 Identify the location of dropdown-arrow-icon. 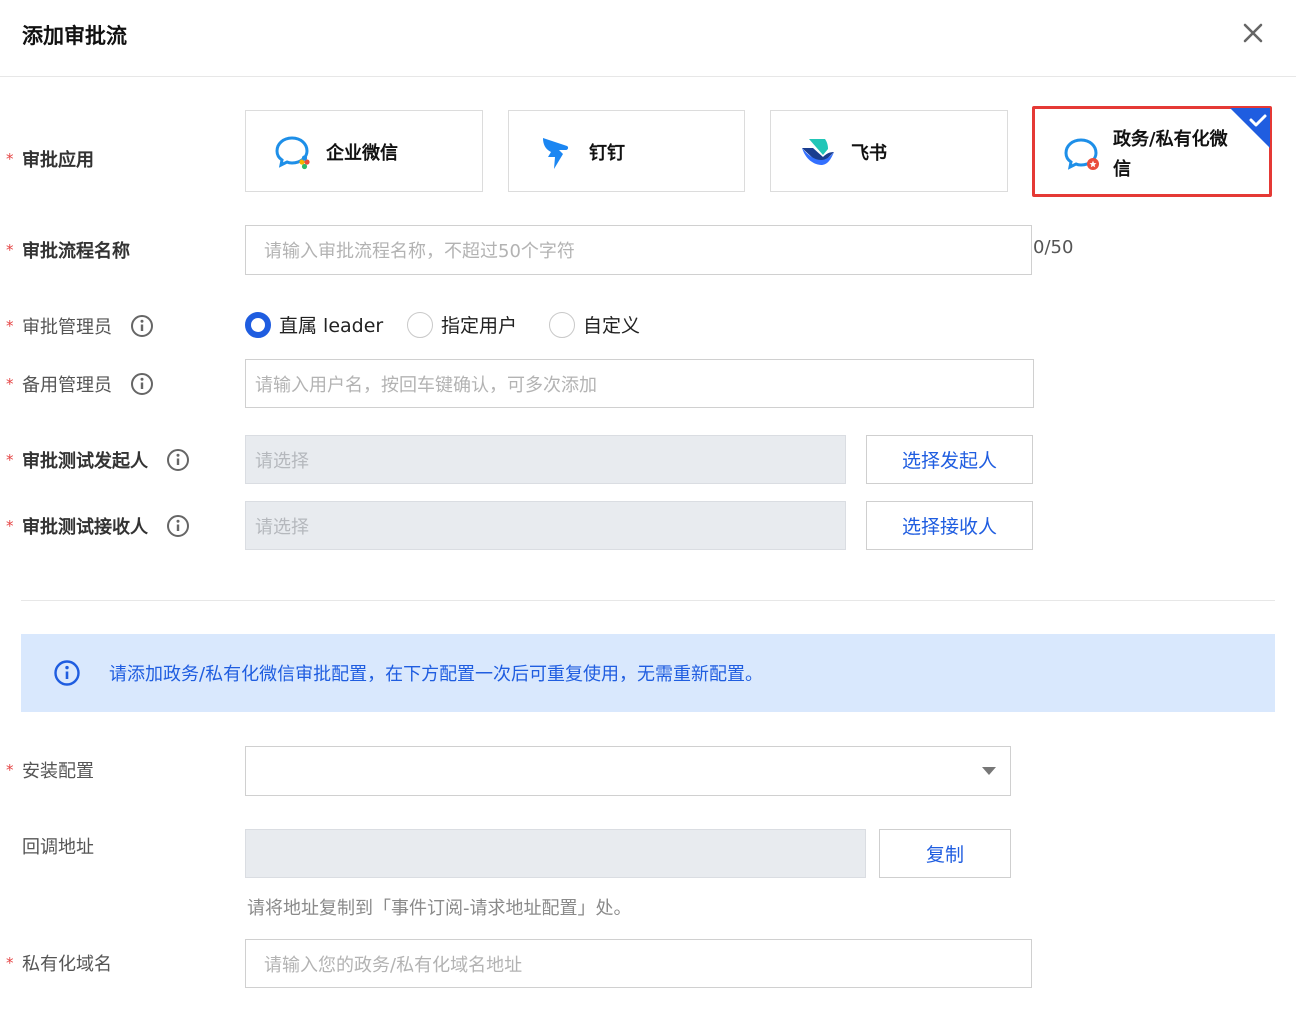
(989, 771).